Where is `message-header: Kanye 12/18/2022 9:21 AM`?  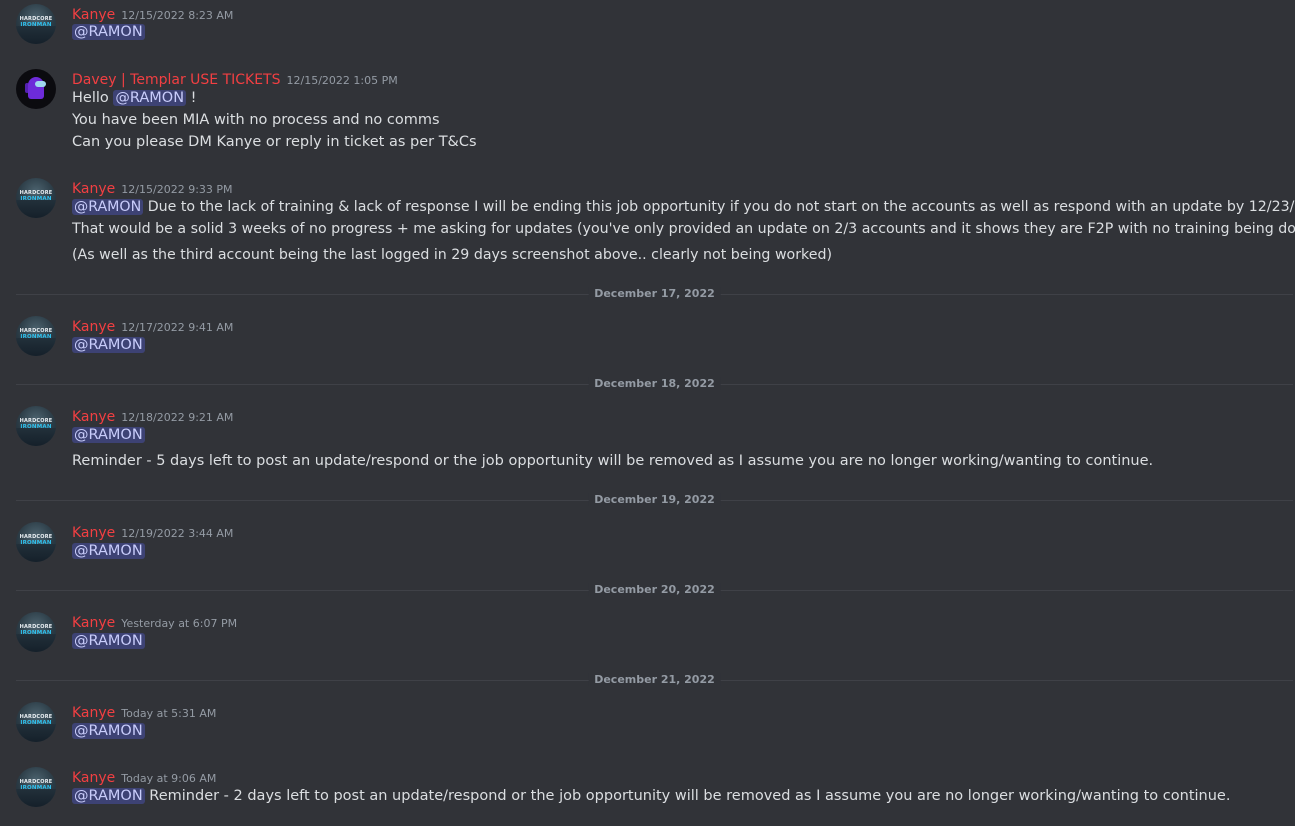
message-header: Kanye 12/18/2022 9:21 AM is located at coordinates (152, 415).